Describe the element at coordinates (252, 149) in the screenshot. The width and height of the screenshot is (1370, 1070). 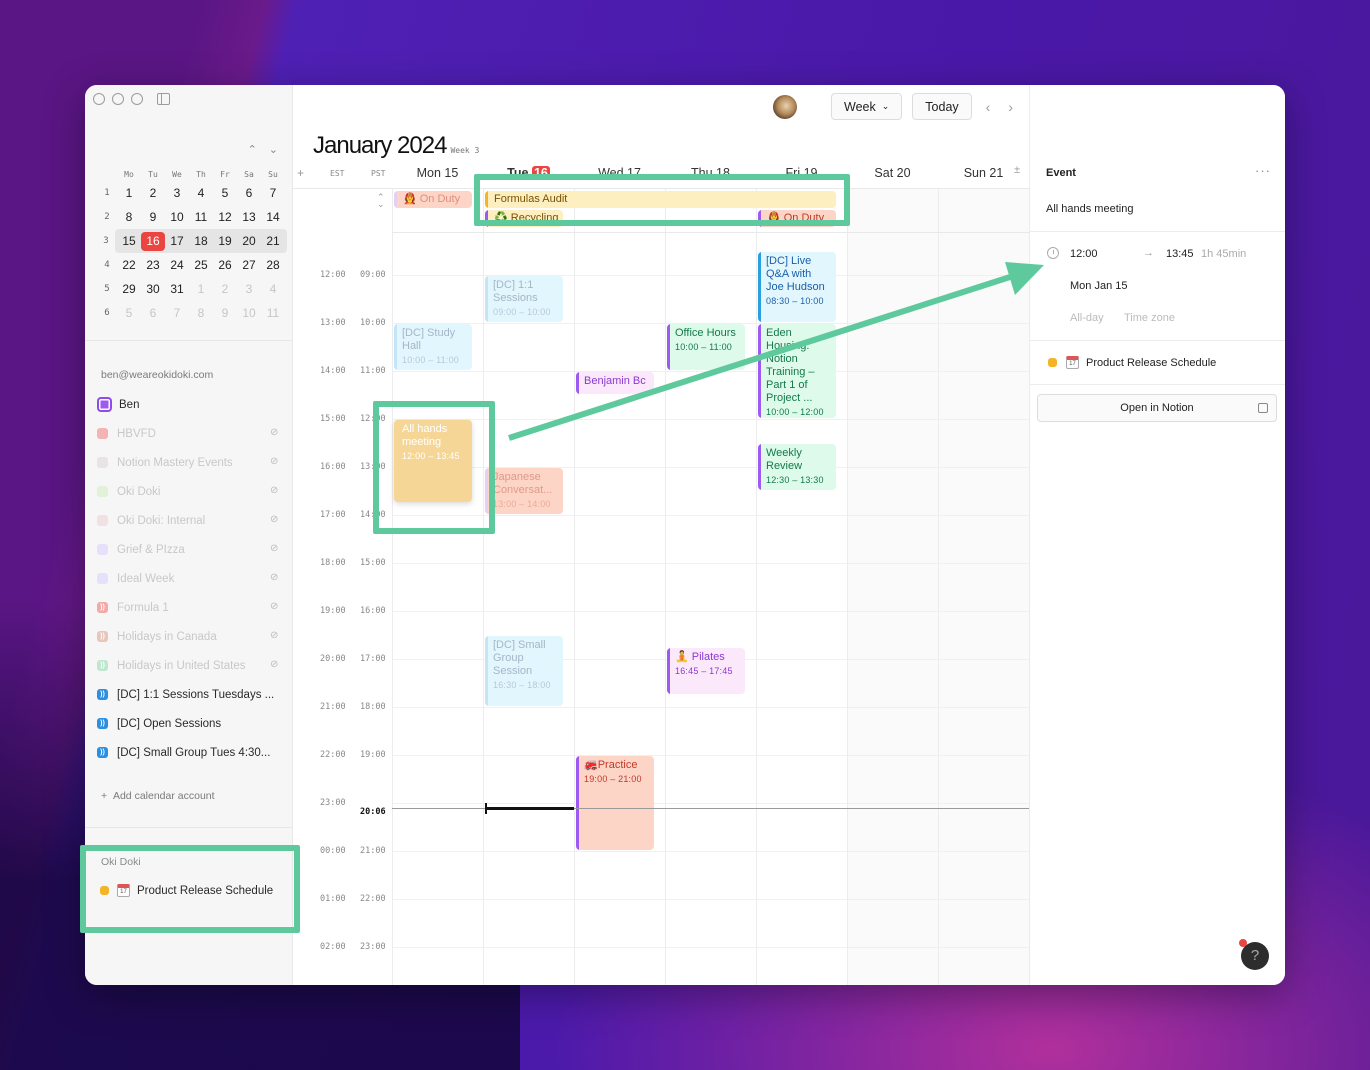
I see `chevron-up-icon: ⌃` at that location.